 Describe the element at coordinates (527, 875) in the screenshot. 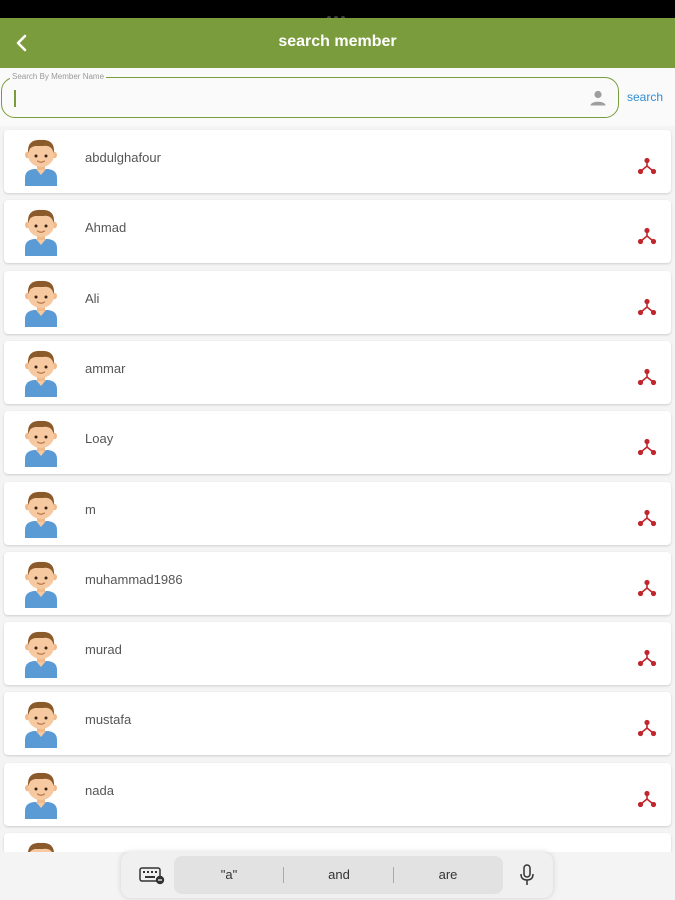

I see `microphone-icon` at that location.